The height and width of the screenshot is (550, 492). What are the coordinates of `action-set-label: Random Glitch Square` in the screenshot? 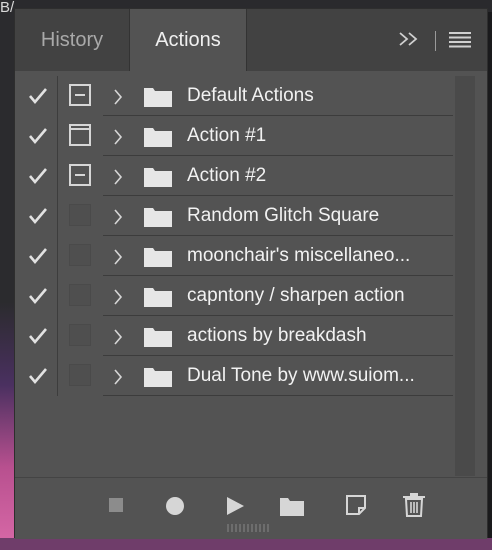 It's located at (283, 215).